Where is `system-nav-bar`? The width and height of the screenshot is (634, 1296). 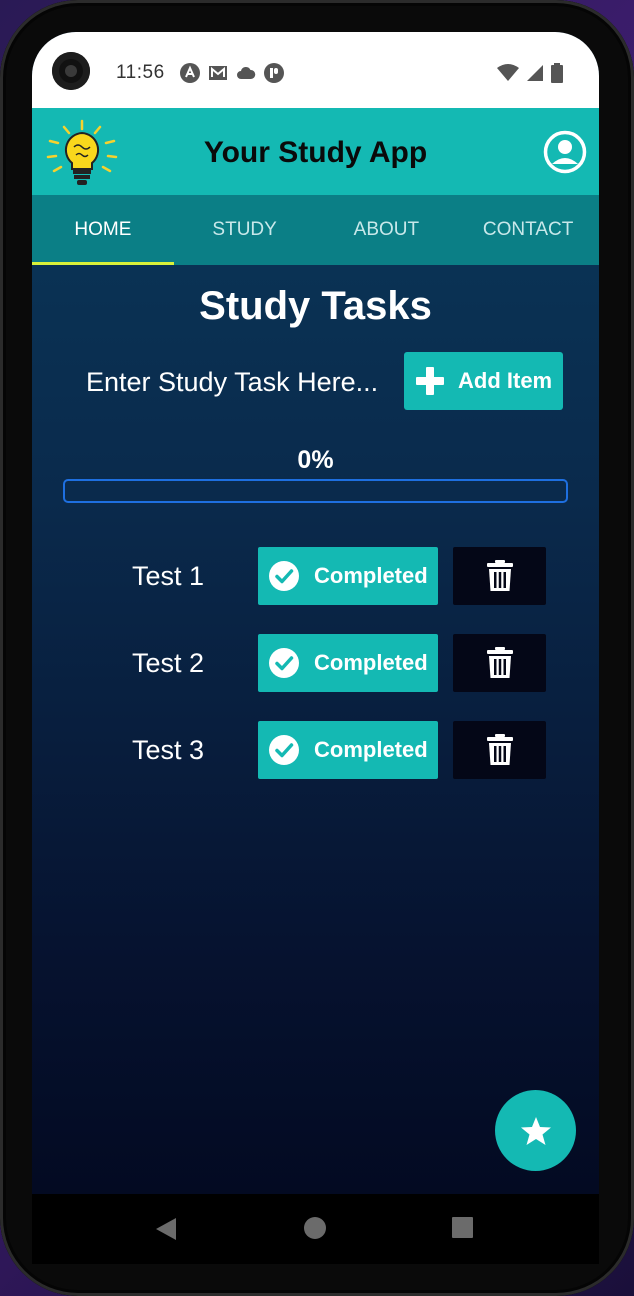
system-nav-bar is located at coordinates (315, 1229).